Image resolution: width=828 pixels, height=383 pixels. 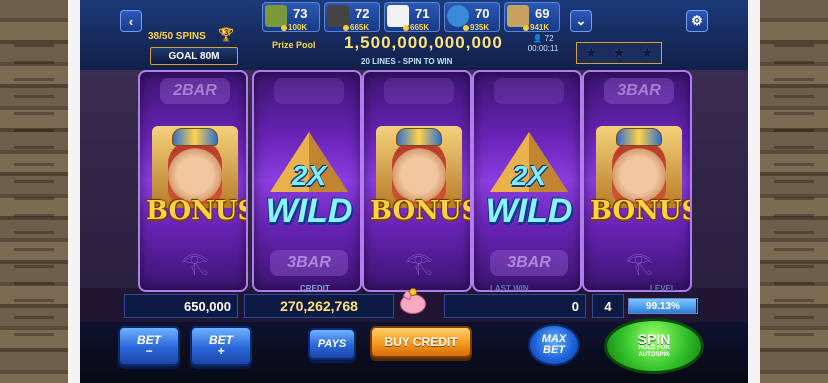 I want to click on prize-pool-label: Prize Pool, so click(x=294, y=45).